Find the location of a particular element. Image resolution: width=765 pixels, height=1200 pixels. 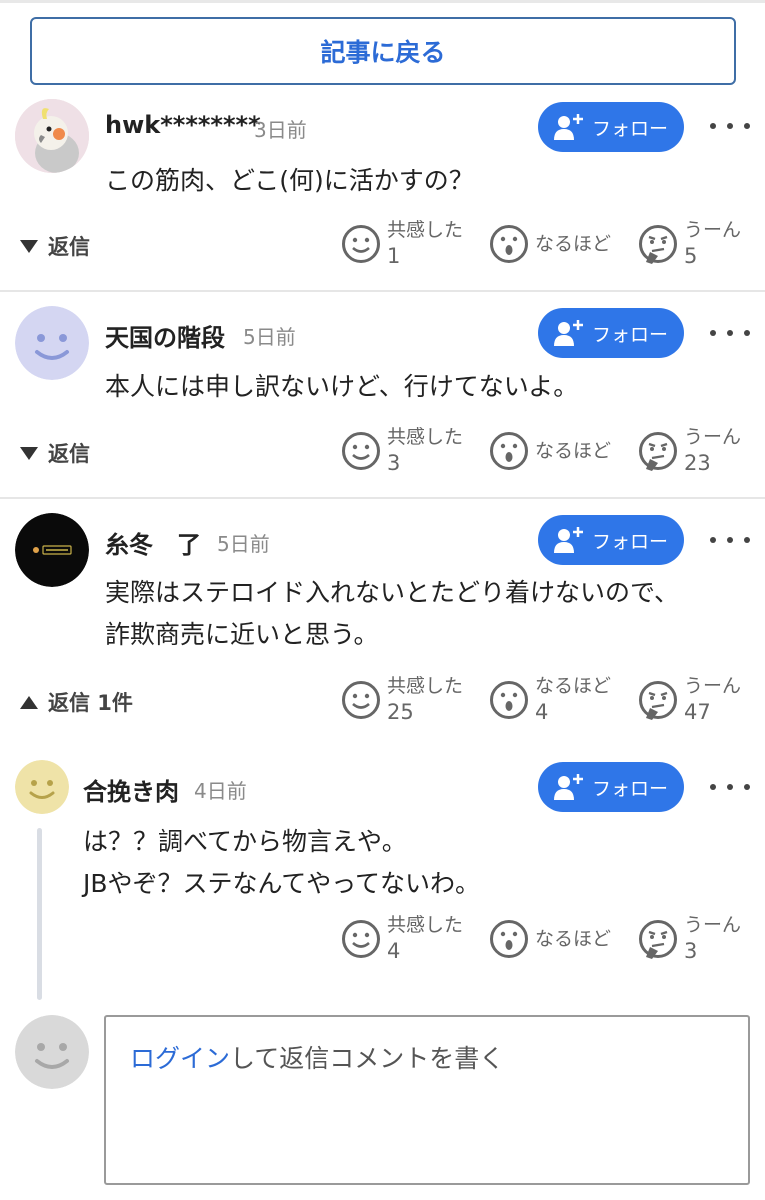

reaction-empathy-button: 共感した 25 is located at coordinates (402, 700).